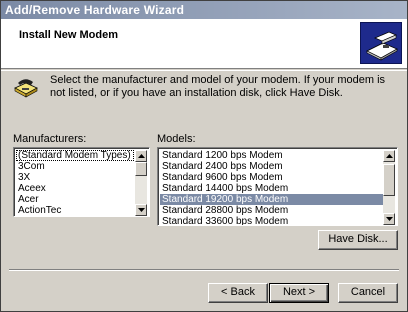 The image size is (408, 312). I want to click on list-item: Standard 14400 bps Modem, so click(271, 188).